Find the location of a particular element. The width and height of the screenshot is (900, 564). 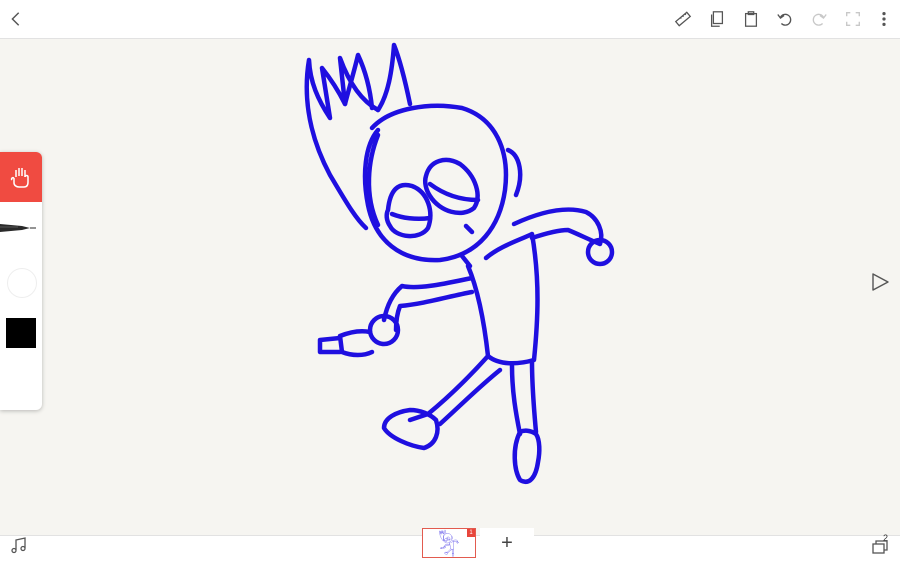

fullscreen-icon is located at coordinates (853, 19).